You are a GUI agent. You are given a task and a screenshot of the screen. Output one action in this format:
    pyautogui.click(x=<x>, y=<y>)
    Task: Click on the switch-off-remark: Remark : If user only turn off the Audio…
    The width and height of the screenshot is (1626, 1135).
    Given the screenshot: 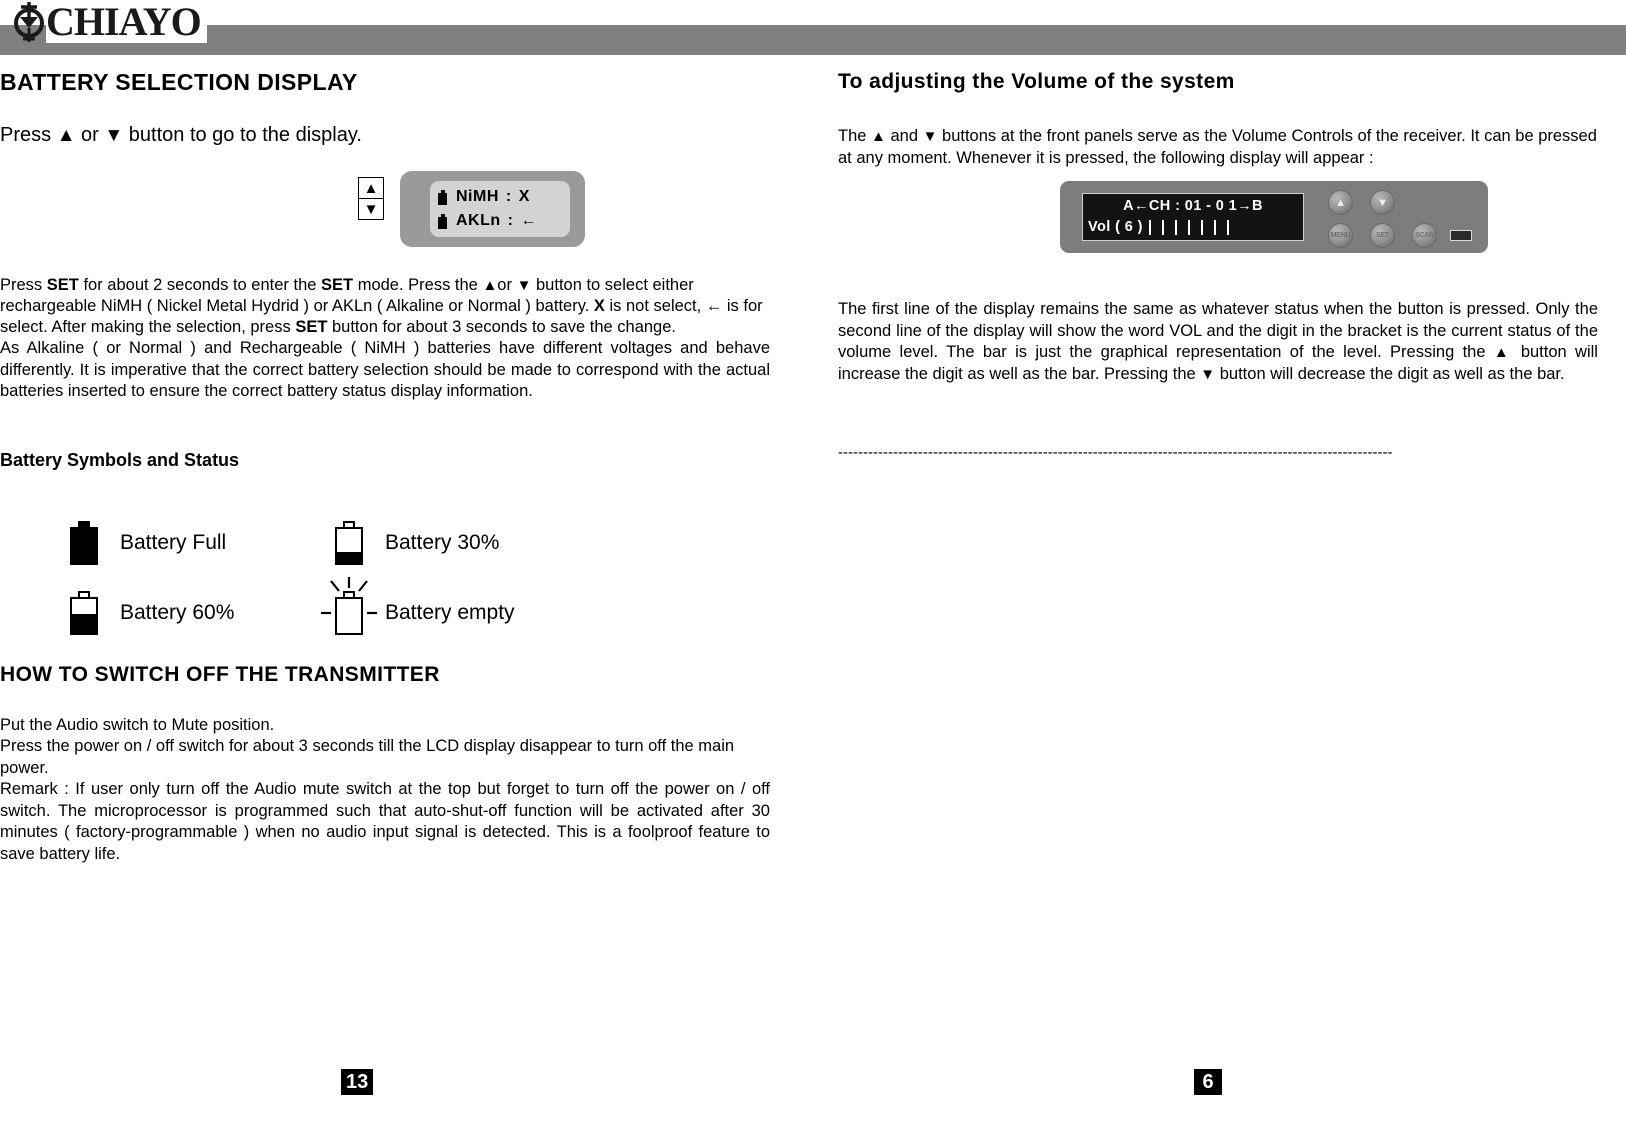 What is the action you would take?
    pyautogui.click(x=385, y=821)
    